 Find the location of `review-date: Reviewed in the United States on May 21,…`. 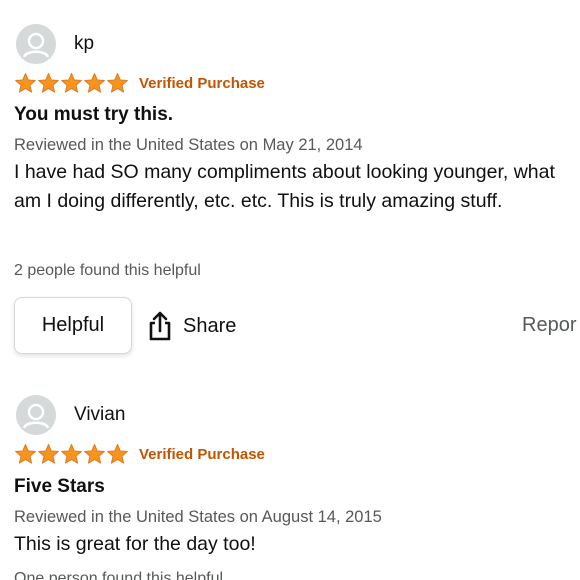

review-date: Reviewed in the United States on May 21,… is located at coordinates (188, 145).